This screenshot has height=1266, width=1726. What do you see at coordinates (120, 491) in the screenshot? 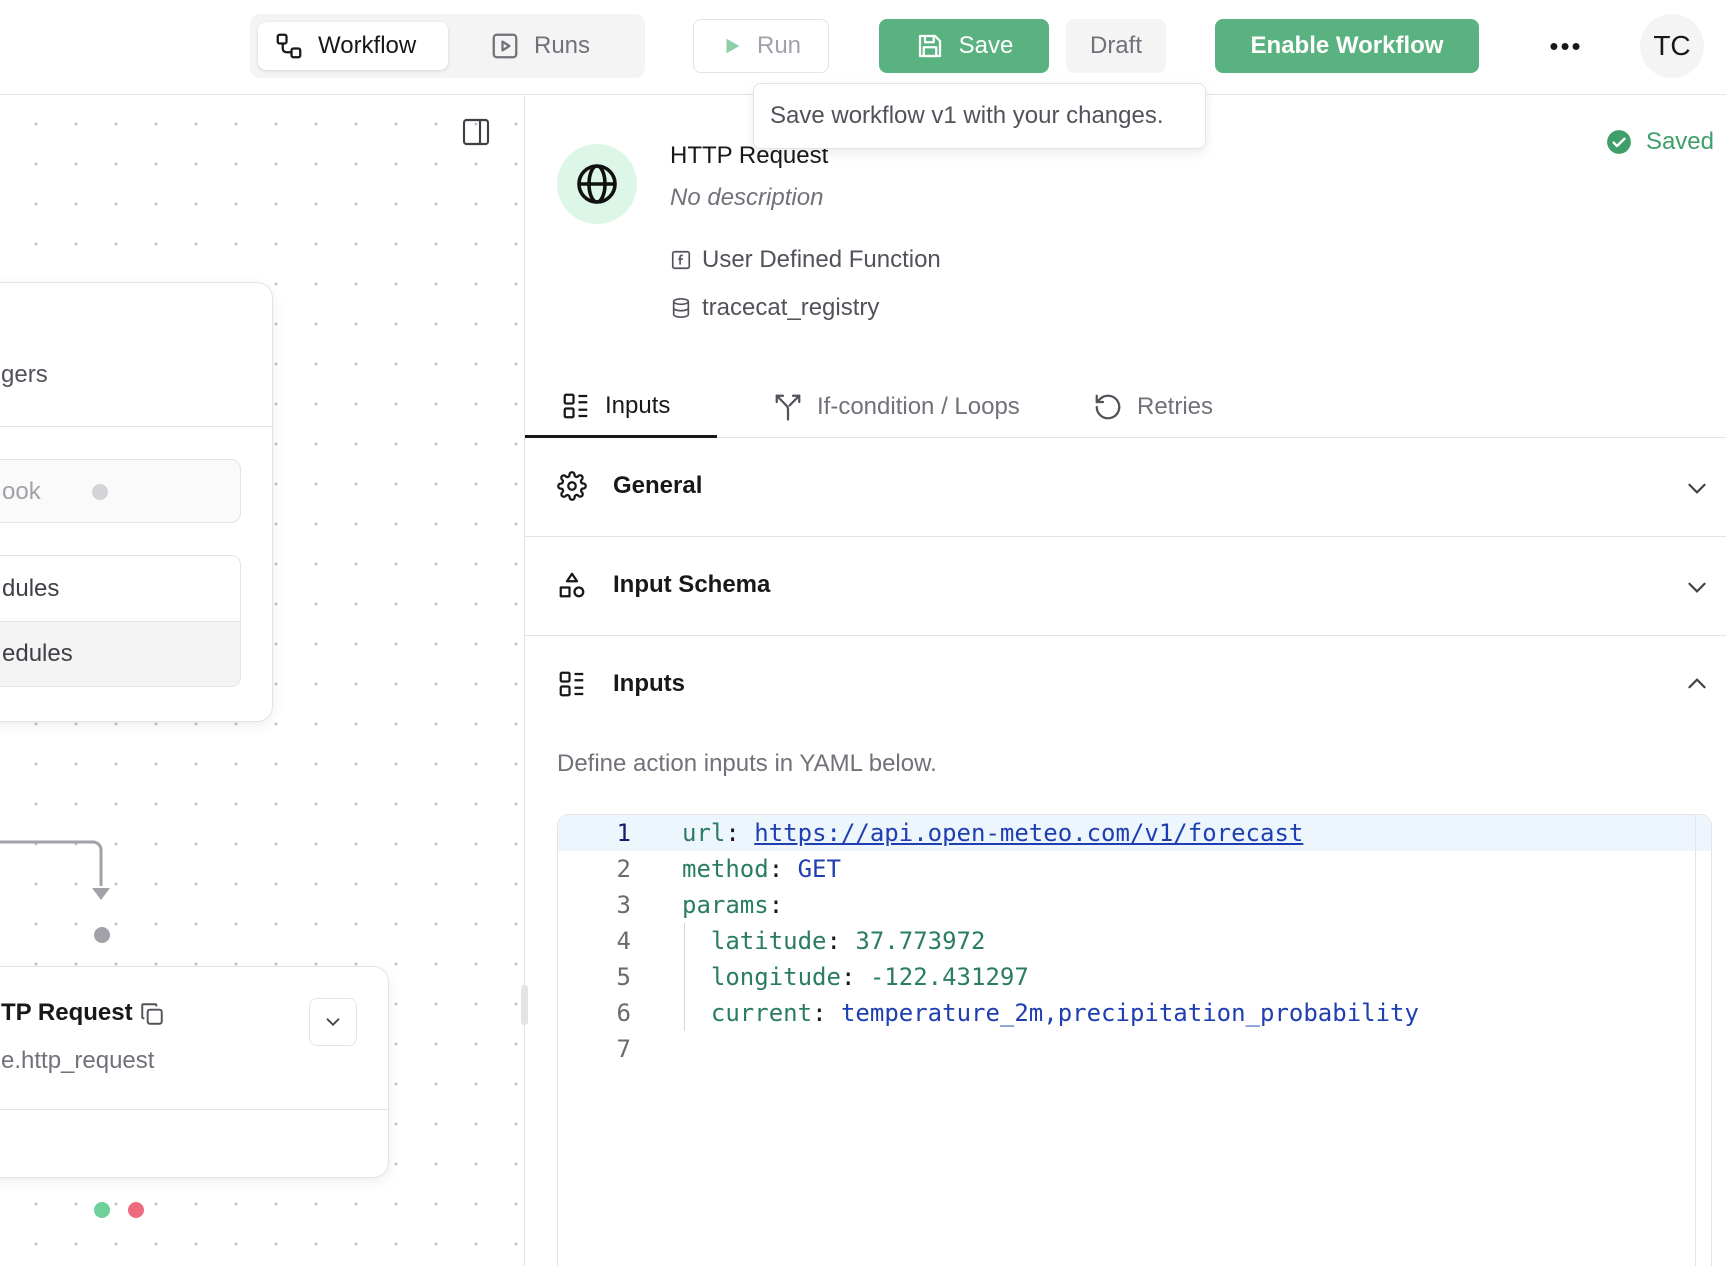
I see `webhook-row: ook` at bounding box center [120, 491].